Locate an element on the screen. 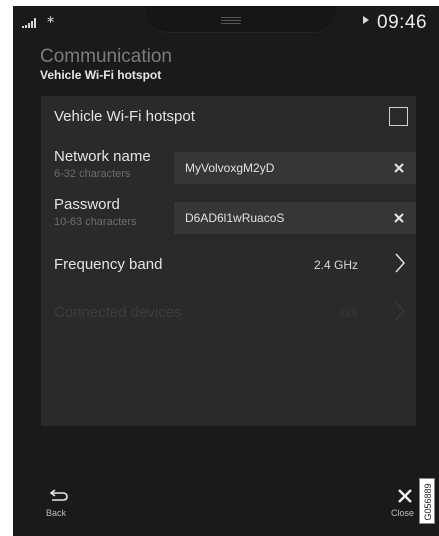  connected-devices-label: Connected devices is located at coordinates (118, 312).